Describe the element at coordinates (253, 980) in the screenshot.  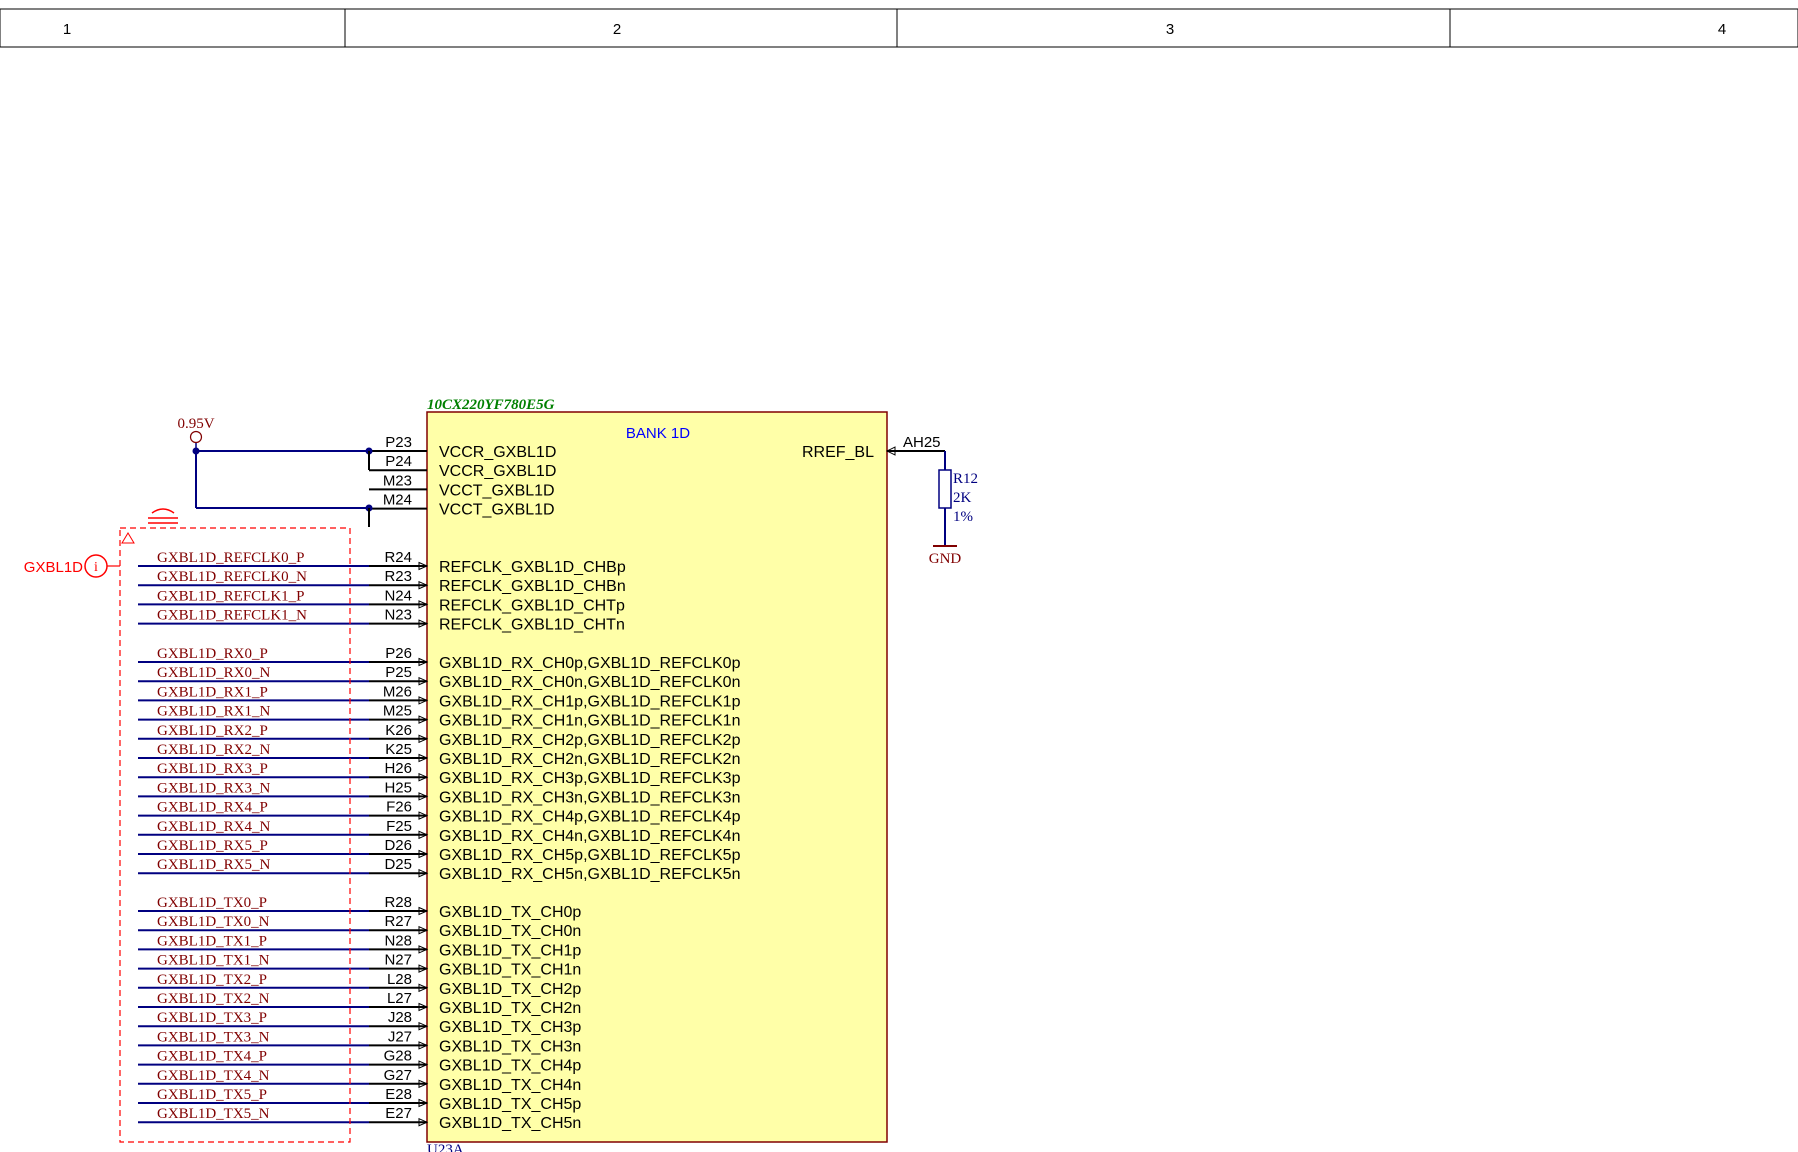
I see `net-wire: GXBL1D_TX2_P` at that location.